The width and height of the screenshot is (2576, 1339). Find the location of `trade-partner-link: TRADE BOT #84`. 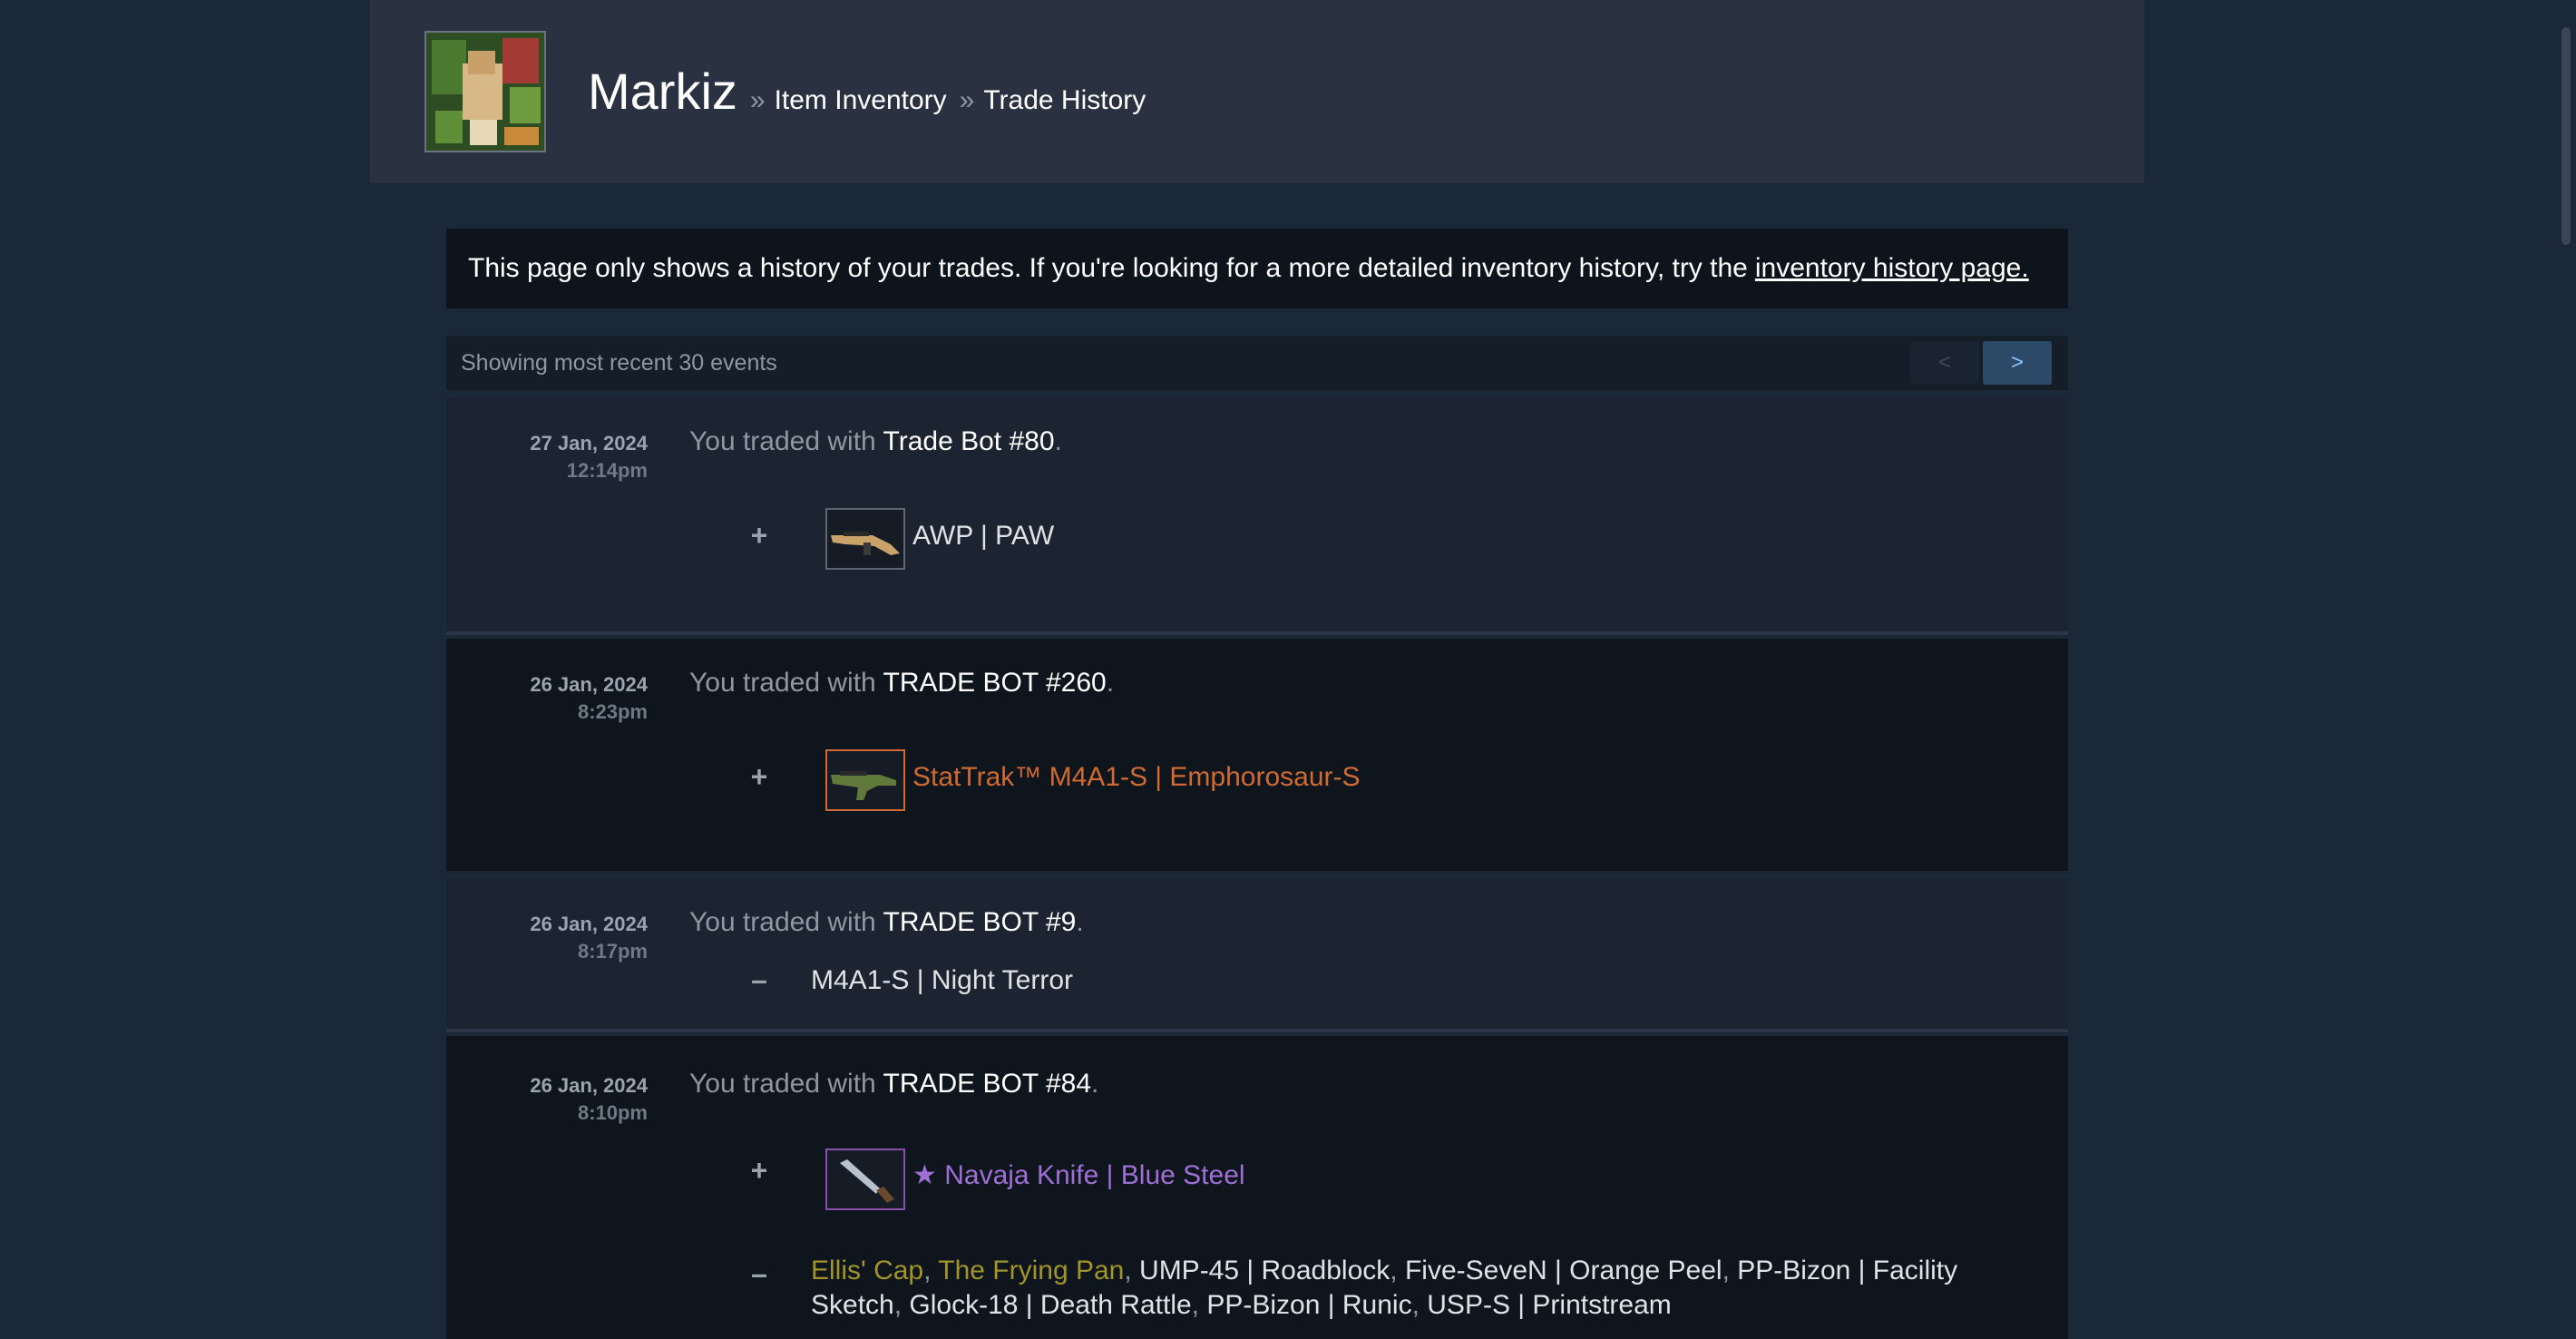

trade-partner-link: TRADE BOT #84 is located at coordinates (987, 1084).